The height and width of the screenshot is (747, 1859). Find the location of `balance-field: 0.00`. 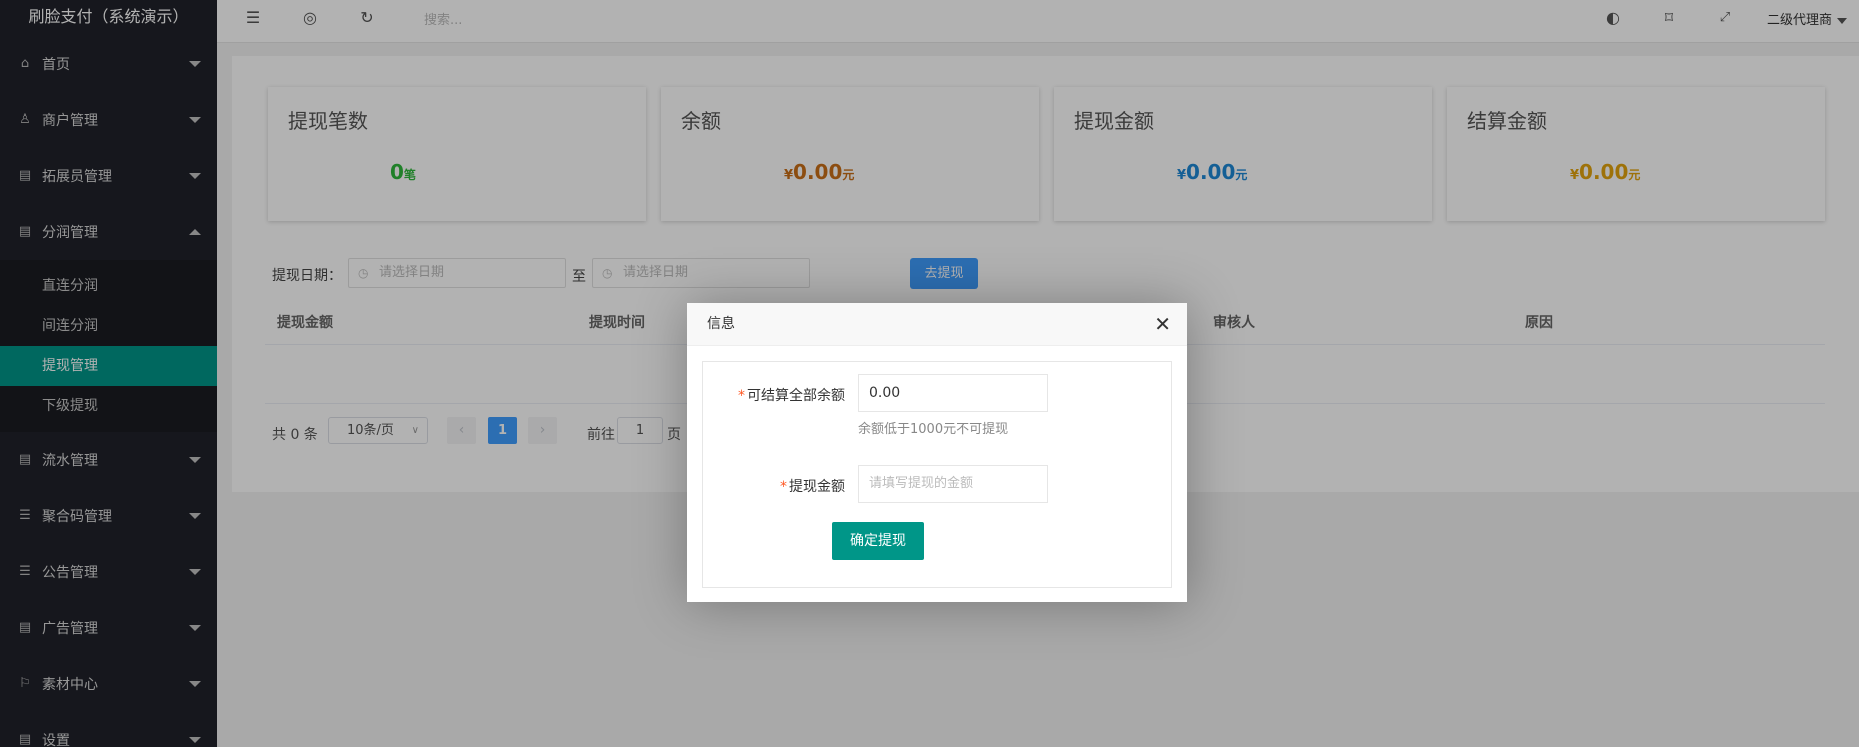

balance-field: 0.00 is located at coordinates (953, 393).